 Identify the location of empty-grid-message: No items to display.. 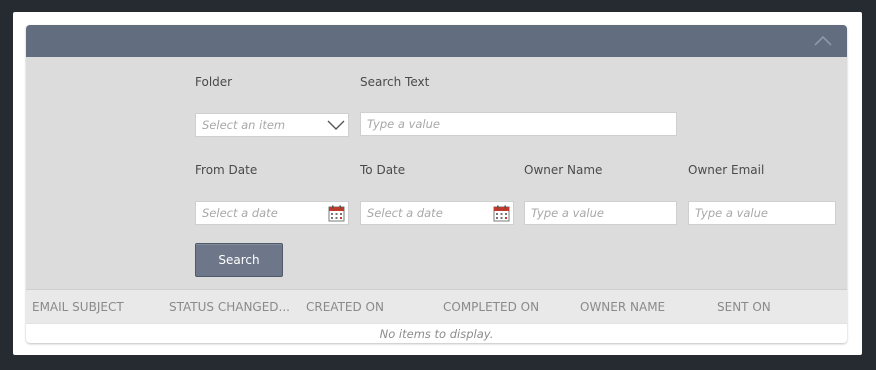
(436, 333).